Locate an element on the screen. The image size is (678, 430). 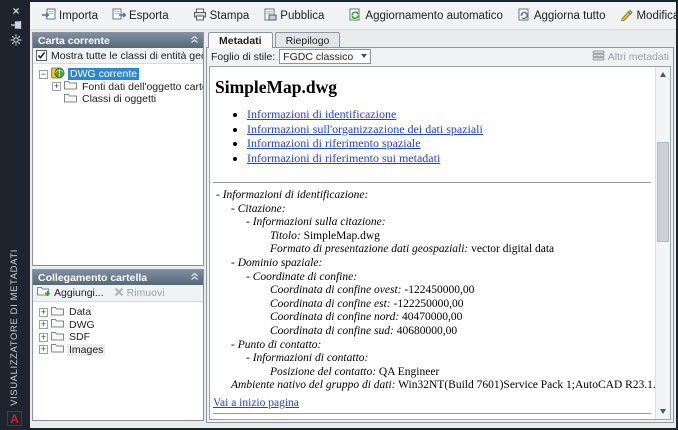
folder-tree-item: Images is located at coordinates (120, 350).